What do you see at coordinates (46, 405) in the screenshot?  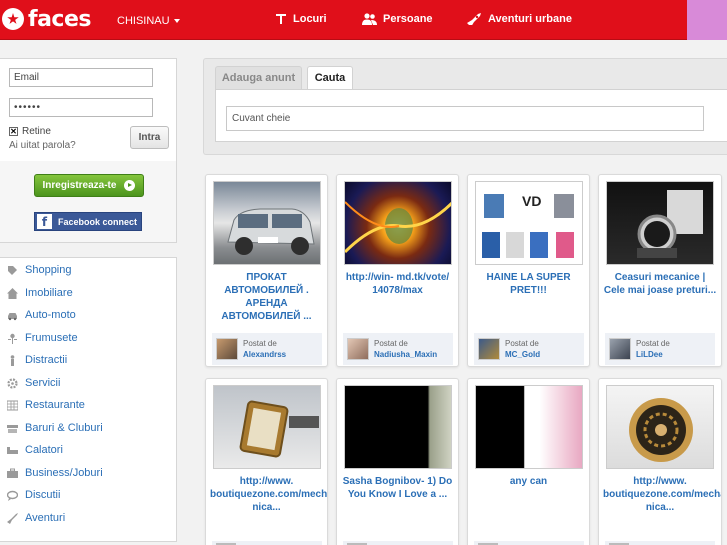 I see `category-restaurante: Restaurante` at bounding box center [46, 405].